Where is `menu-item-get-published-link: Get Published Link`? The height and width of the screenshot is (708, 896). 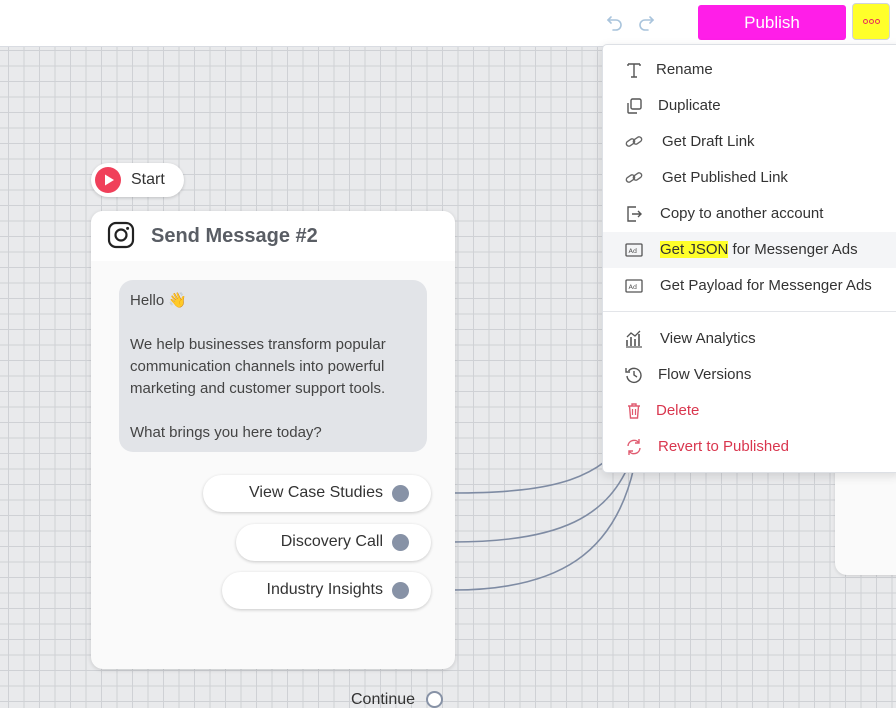 menu-item-get-published-link: Get Published Link is located at coordinates (749, 178).